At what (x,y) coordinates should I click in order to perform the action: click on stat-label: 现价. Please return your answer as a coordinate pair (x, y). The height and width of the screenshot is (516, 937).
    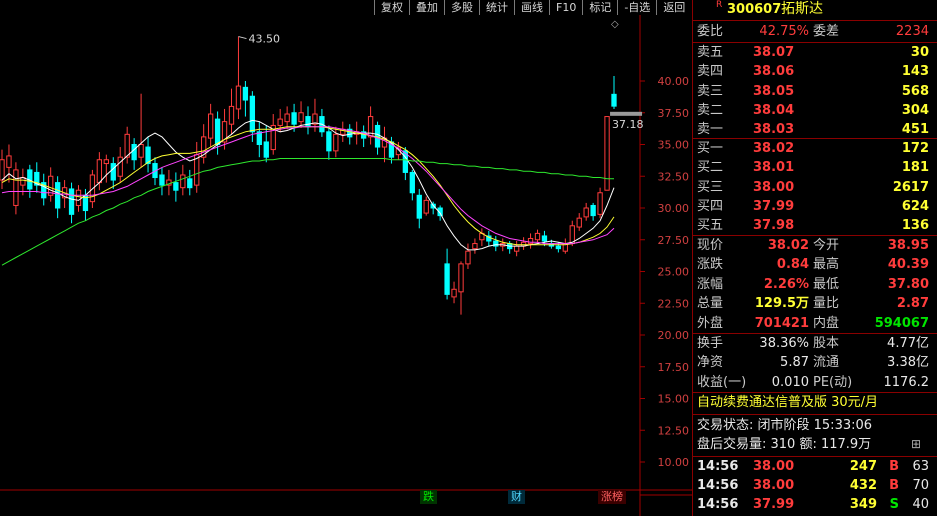
    Looking at the image, I should click on (710, 245).